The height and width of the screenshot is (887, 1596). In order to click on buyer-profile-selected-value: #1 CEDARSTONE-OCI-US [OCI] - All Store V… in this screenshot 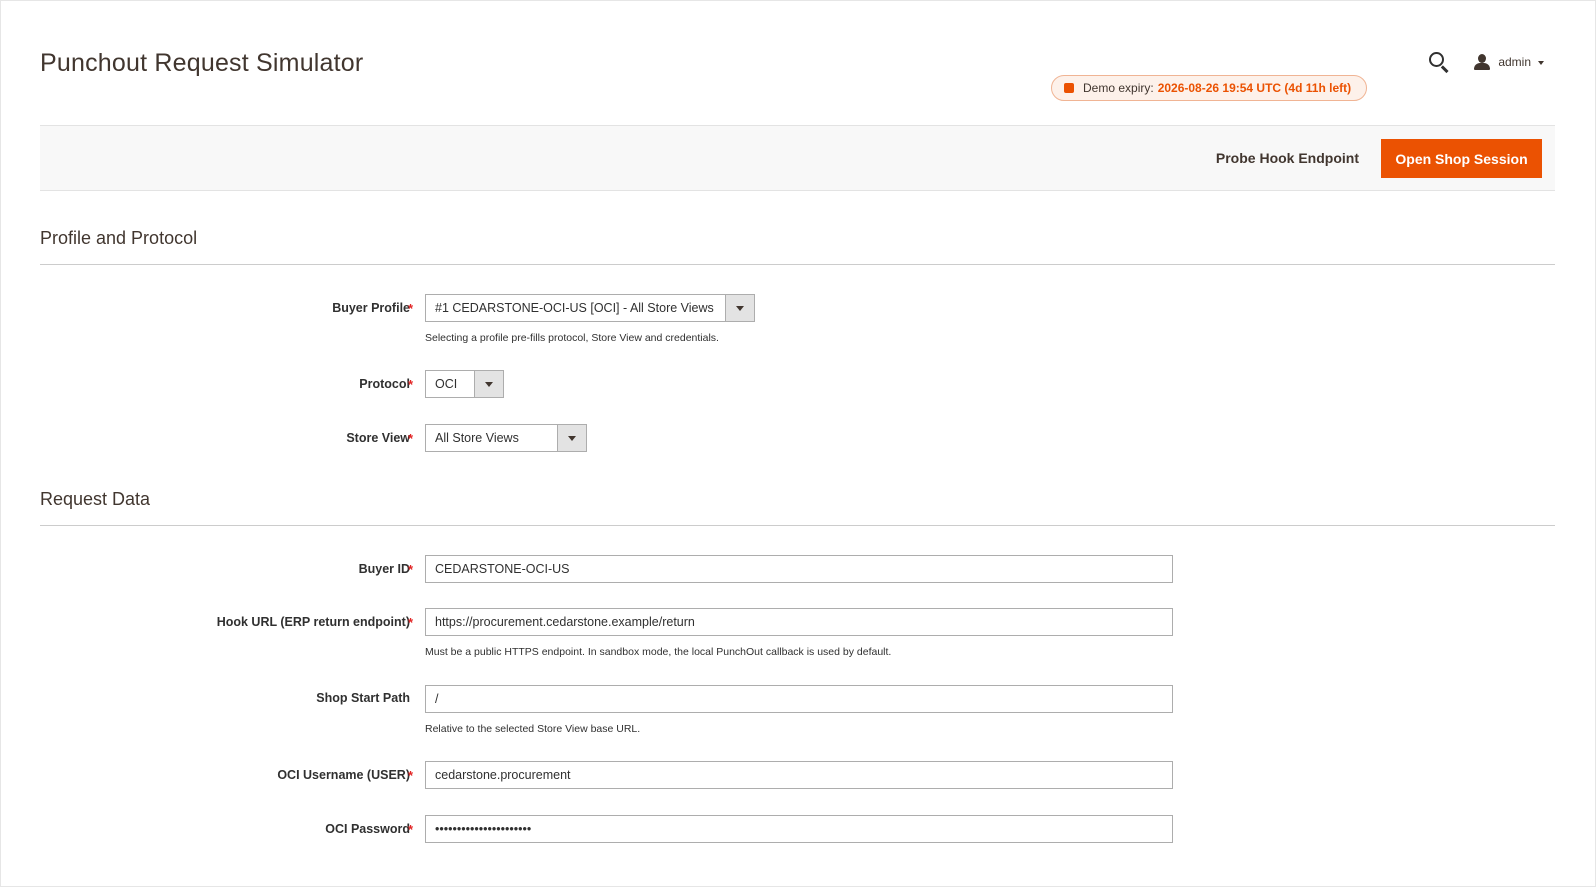, I will do `click(574, 308)`.